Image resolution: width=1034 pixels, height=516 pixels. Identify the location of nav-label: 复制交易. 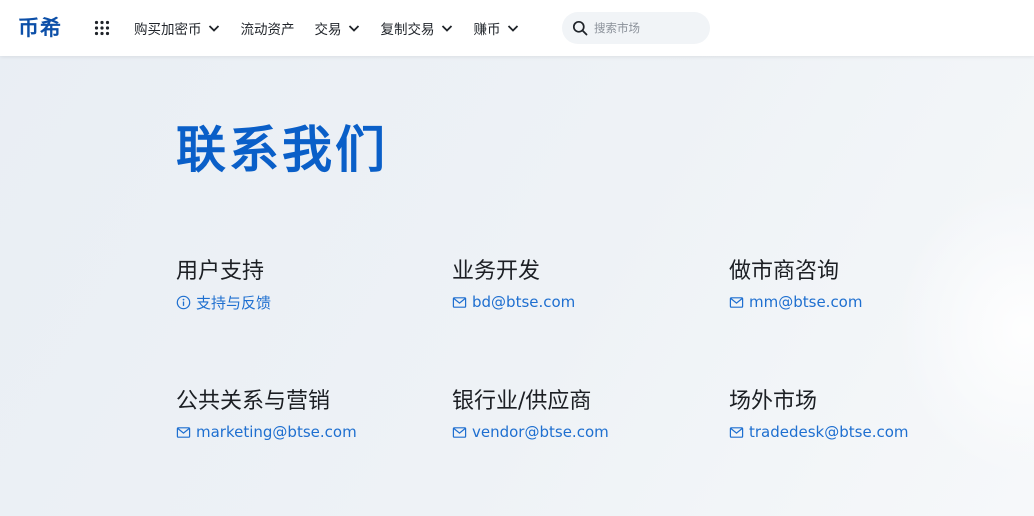
(407, 30).